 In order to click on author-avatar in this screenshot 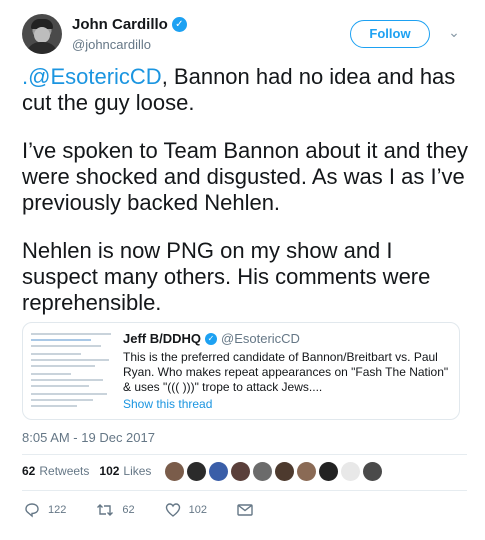, I will do `click(42, 34)`.